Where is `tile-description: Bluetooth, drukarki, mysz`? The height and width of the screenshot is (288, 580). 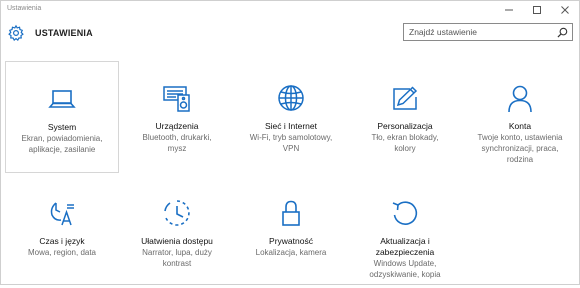 tile-description: Bluetooth, drukarki, mysz is located at coordinates (177, 143).